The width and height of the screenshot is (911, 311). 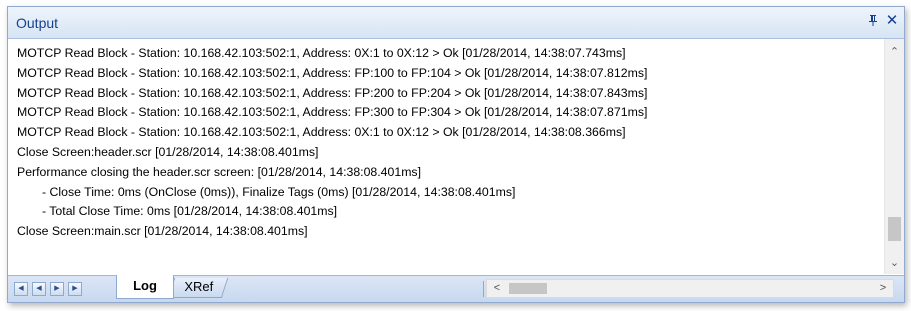 What do you see at coordinates (528, 288) in the screenshot?
I see `horizontal-scroll-thumb` at bounding box center [528, 288].